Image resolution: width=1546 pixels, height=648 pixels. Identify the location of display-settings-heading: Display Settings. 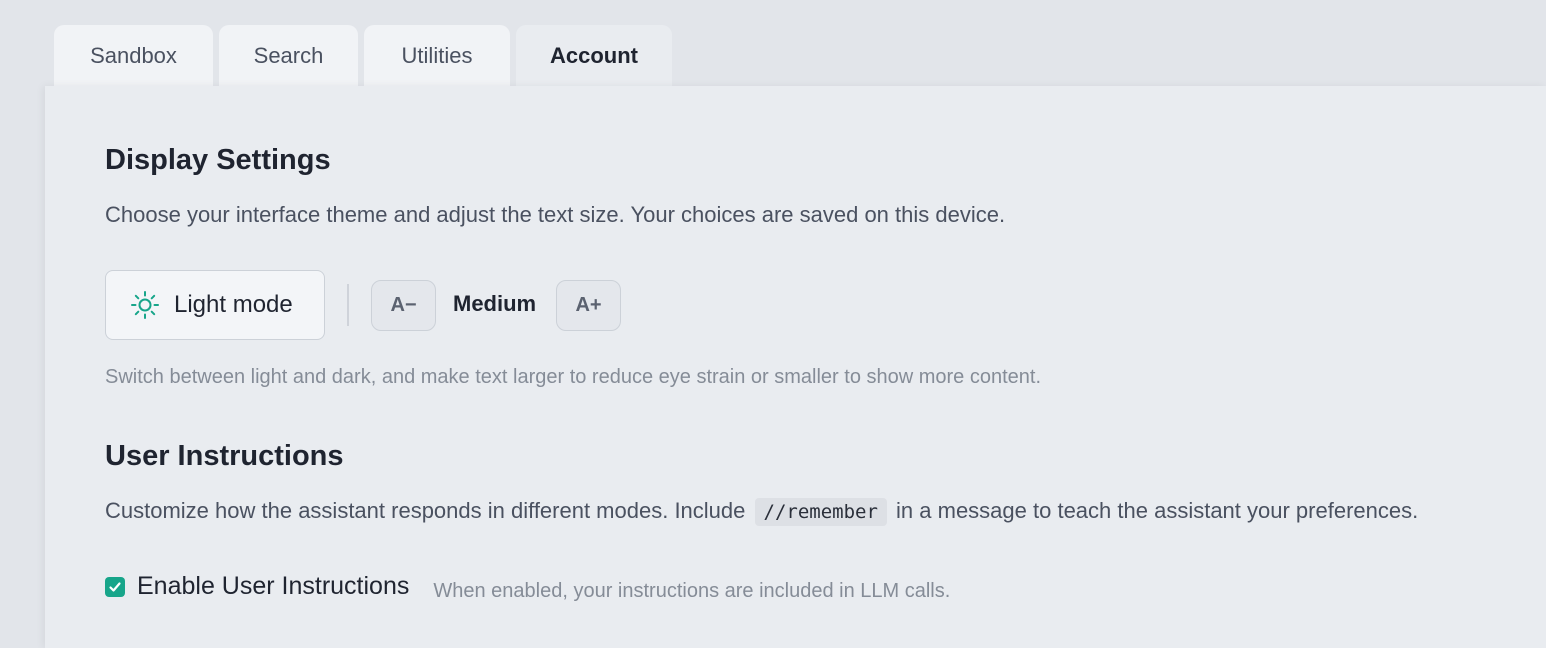
(218, 160).